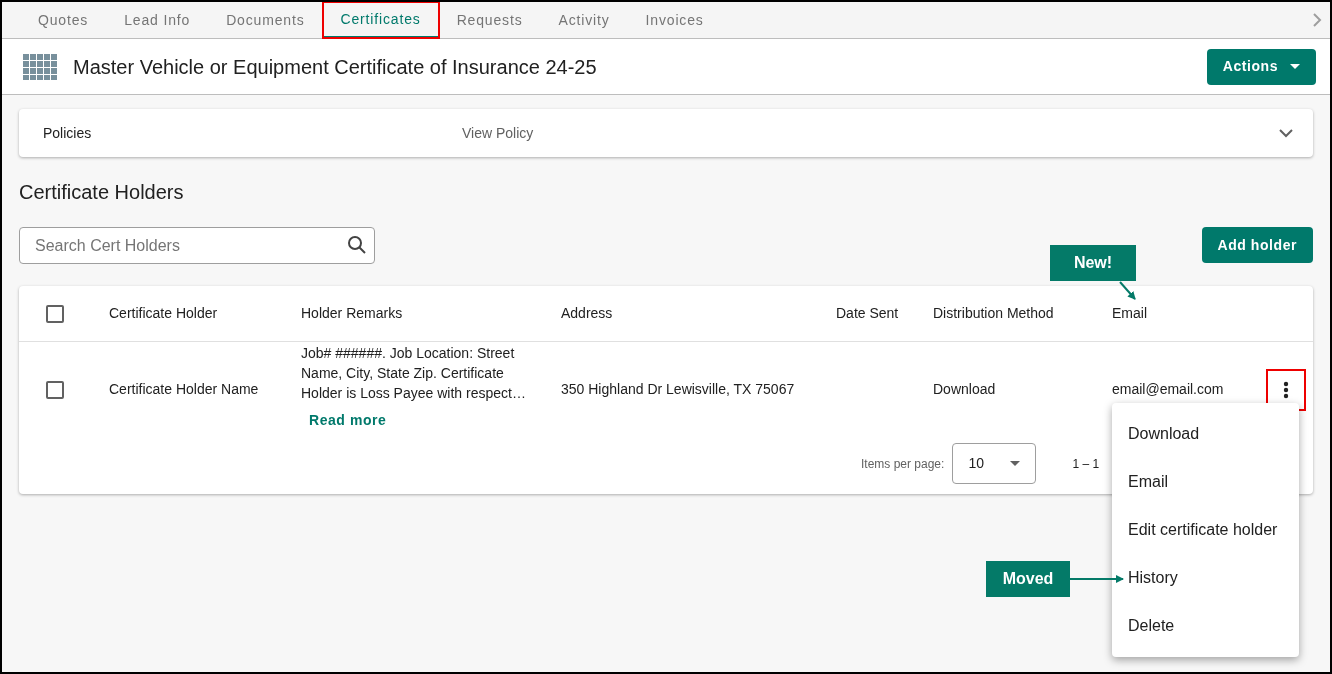 The image size is (1332, 674). Describe the element at coordinates (357, 245) in the screenshot. I see `search-icon` at that location.